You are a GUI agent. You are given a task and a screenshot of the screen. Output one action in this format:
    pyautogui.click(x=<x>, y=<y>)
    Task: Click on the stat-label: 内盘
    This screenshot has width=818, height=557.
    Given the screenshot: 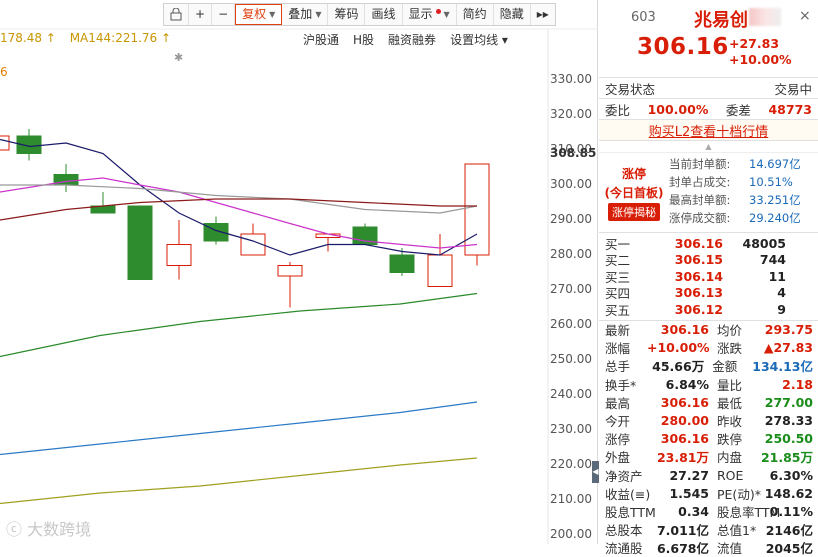 What is the action you would take?
    pyautogui.click(x=730, y=458)
    